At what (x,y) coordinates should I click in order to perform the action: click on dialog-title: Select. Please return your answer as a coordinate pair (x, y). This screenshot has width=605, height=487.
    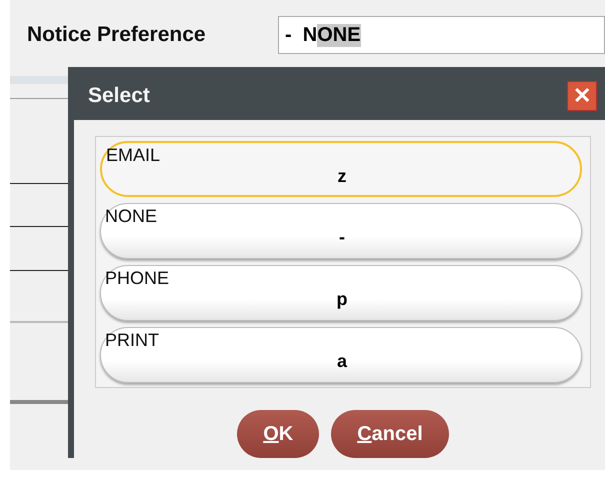
    Looking at the image, I should click on (119, 96).